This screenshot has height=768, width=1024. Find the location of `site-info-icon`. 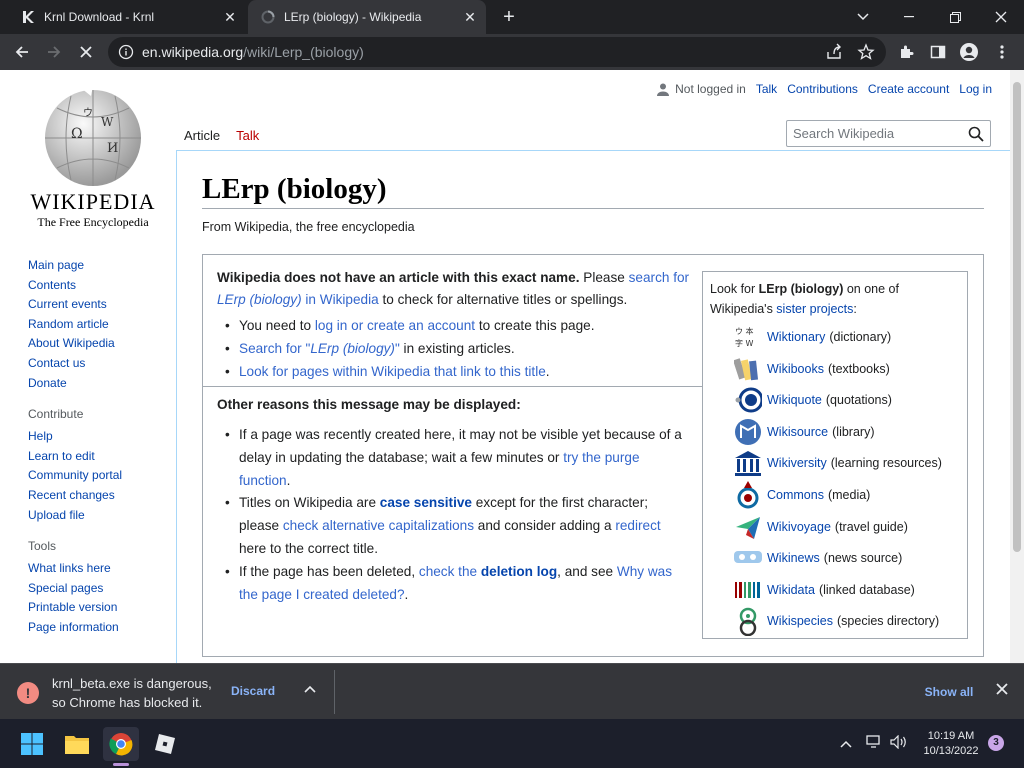

site-info-icon is located at coordinates (126, 53).